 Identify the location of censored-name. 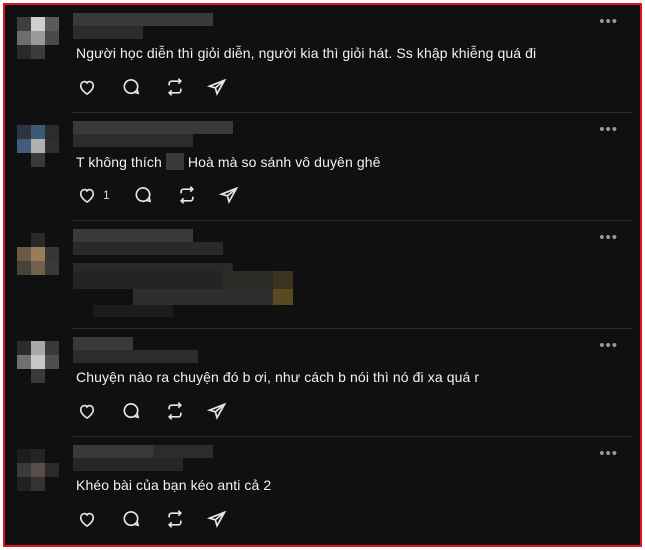
(174, 161).